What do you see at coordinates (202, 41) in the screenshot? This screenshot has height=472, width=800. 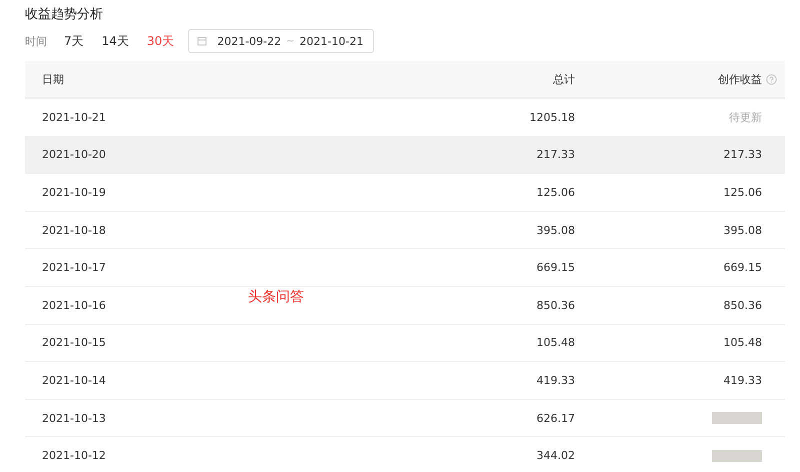 I see `calendar-icon` at bounding box center [202, 41].